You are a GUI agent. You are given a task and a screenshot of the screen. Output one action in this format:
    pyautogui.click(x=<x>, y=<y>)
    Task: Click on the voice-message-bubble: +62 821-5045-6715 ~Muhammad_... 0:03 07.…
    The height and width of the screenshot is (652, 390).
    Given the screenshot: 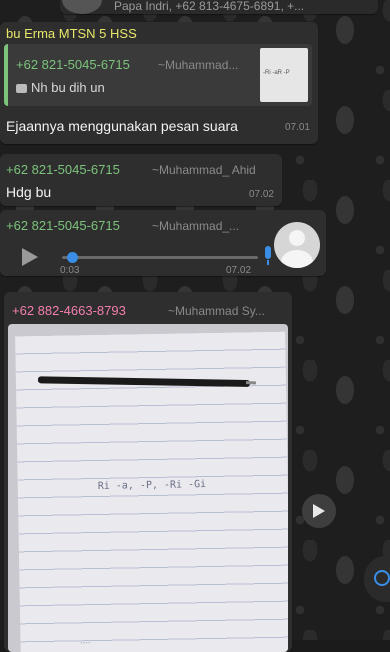 What is the action you would take?
    pyautogui.click(x=163, y=243)
    